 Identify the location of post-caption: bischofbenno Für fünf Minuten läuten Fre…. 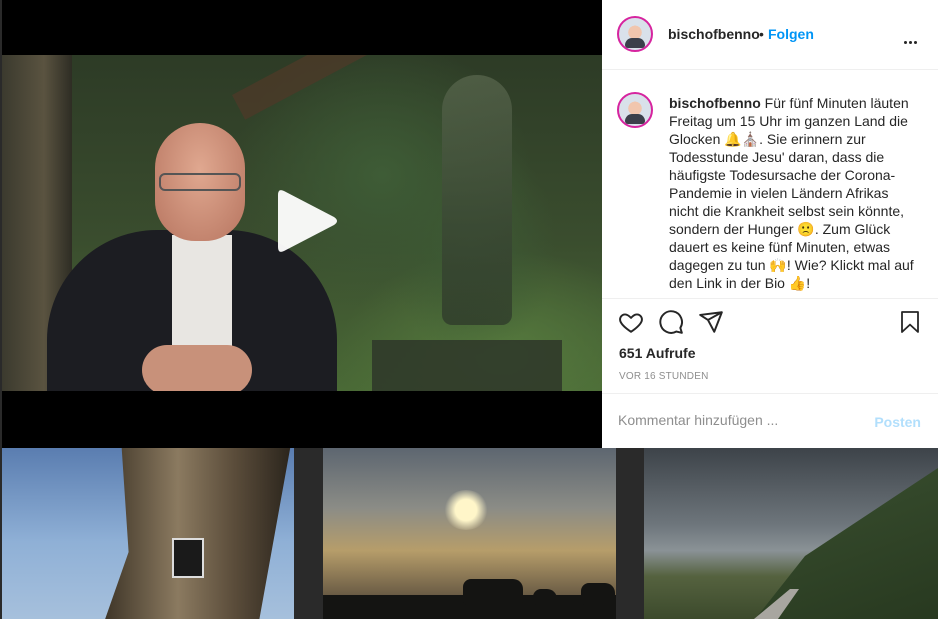
(791, 193).